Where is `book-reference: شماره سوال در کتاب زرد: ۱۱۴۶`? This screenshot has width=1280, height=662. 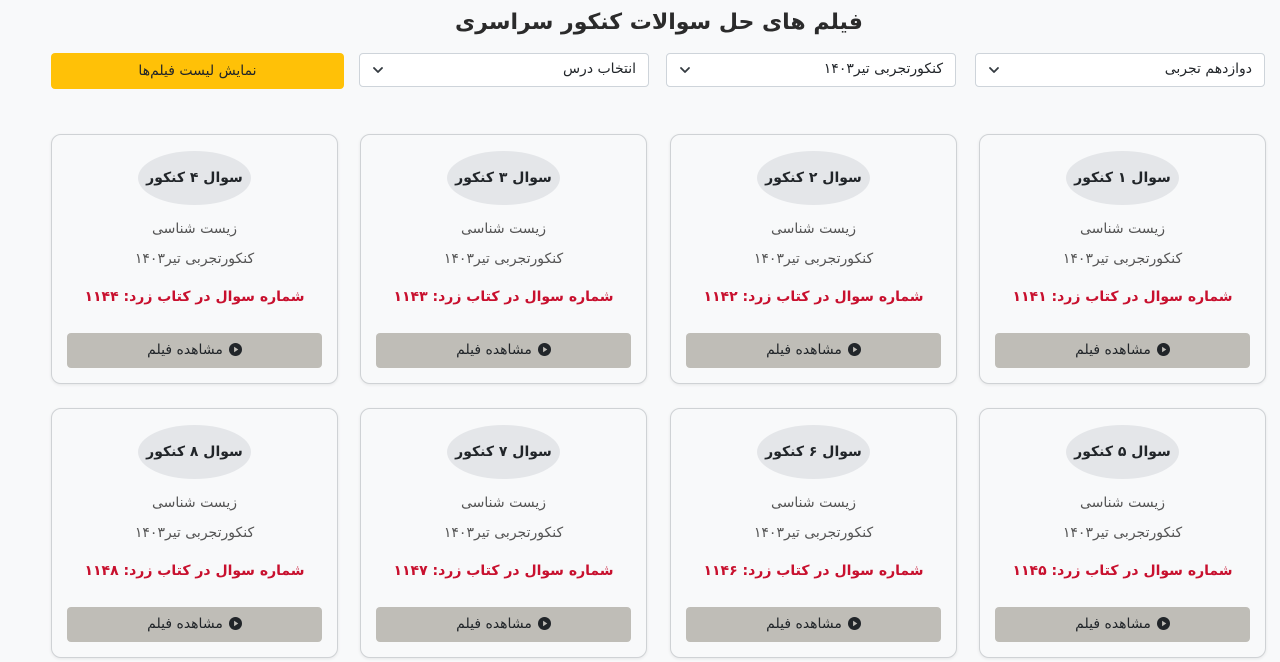
book-reference: شماره سوال در کتاب زرد: ۱۱۴۶ is located at coordinates (813, 571).